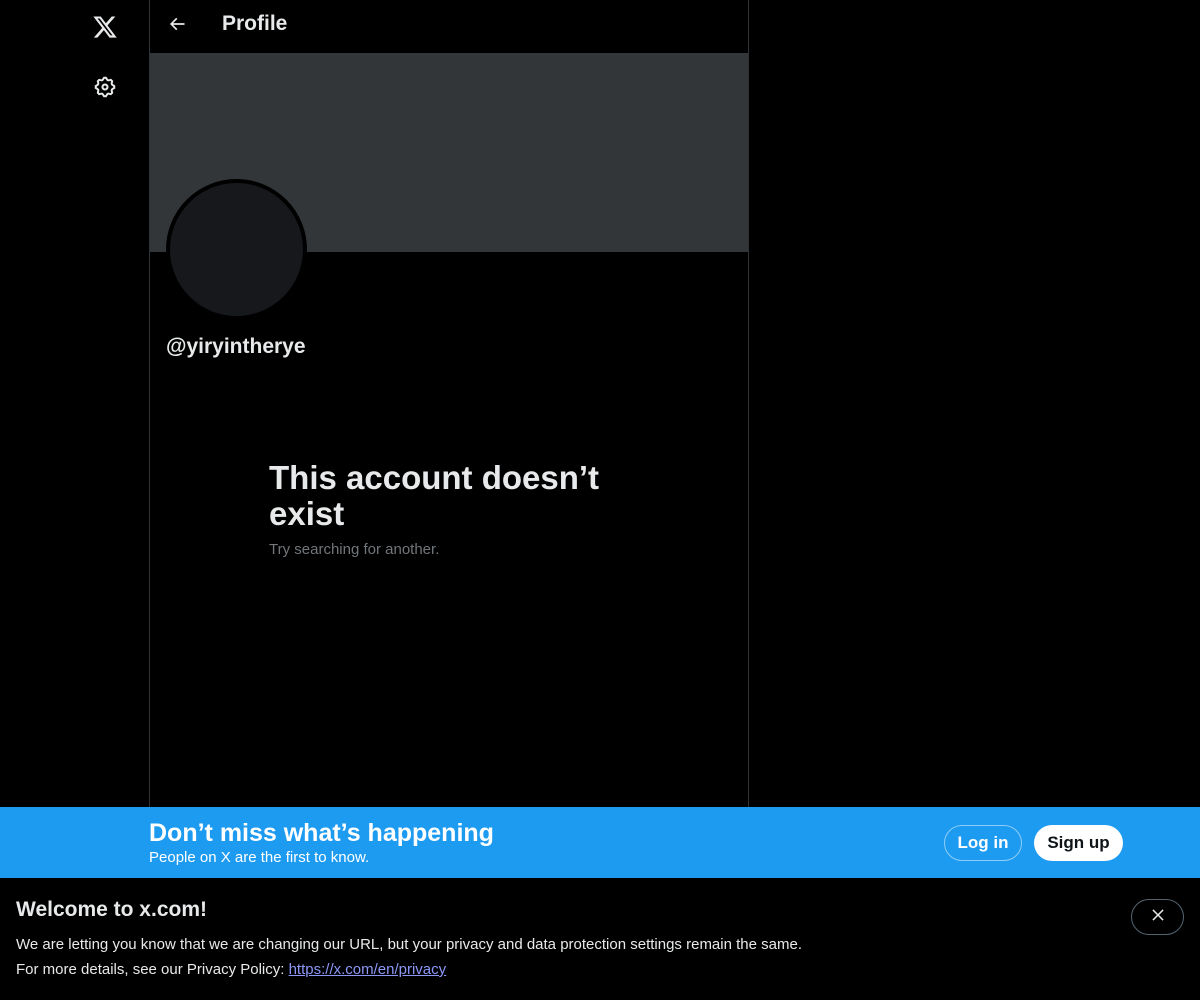 This screenshot has width=1200, height=1000. I want to click on gear-icon, so click(105, 87).